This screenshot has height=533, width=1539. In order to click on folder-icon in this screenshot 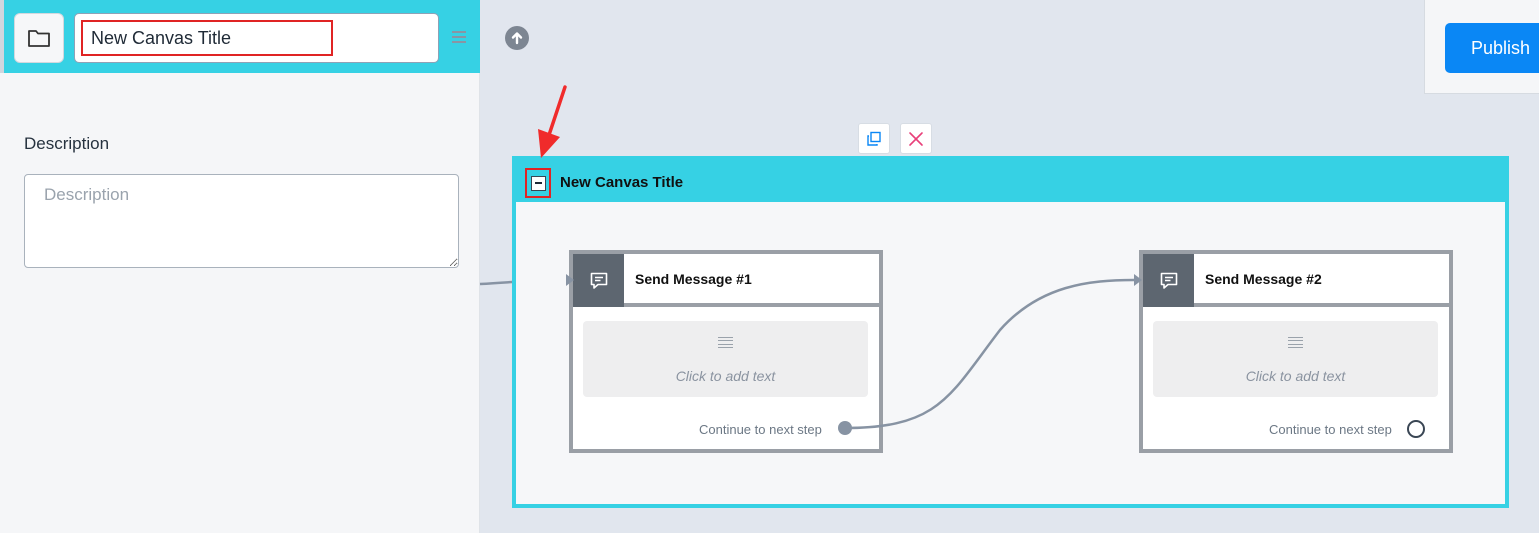, I will do `click(39, 38)`.